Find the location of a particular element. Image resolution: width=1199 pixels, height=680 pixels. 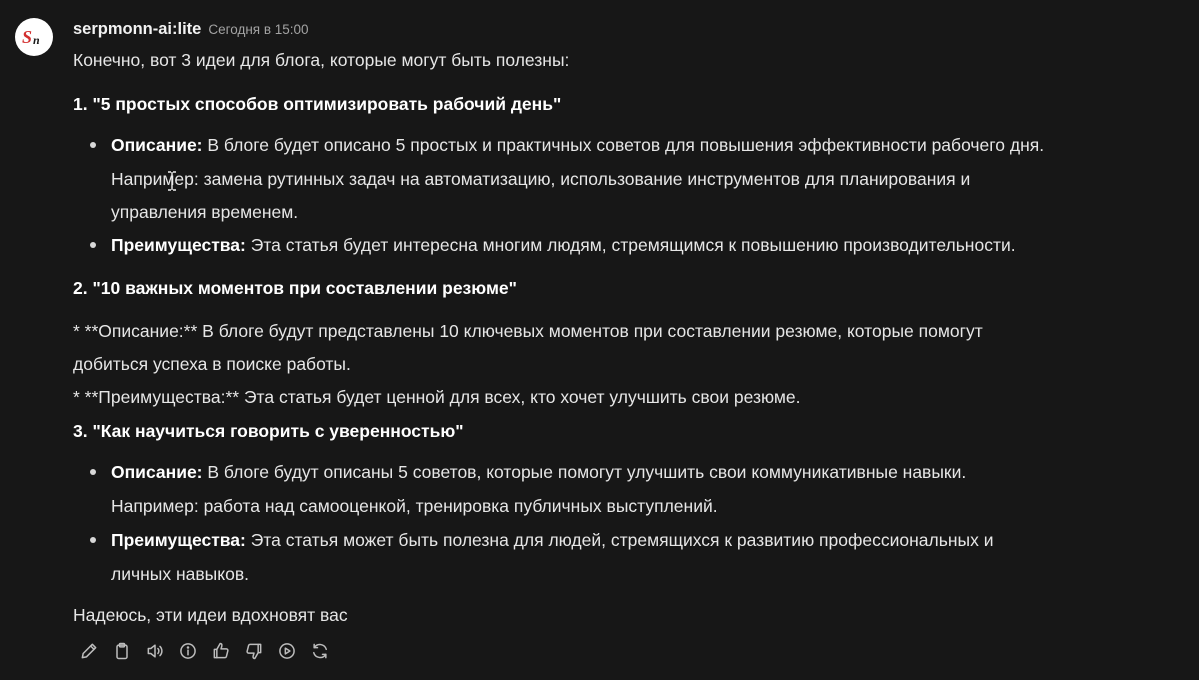

dislike-button is located at coordinates (254, 651).